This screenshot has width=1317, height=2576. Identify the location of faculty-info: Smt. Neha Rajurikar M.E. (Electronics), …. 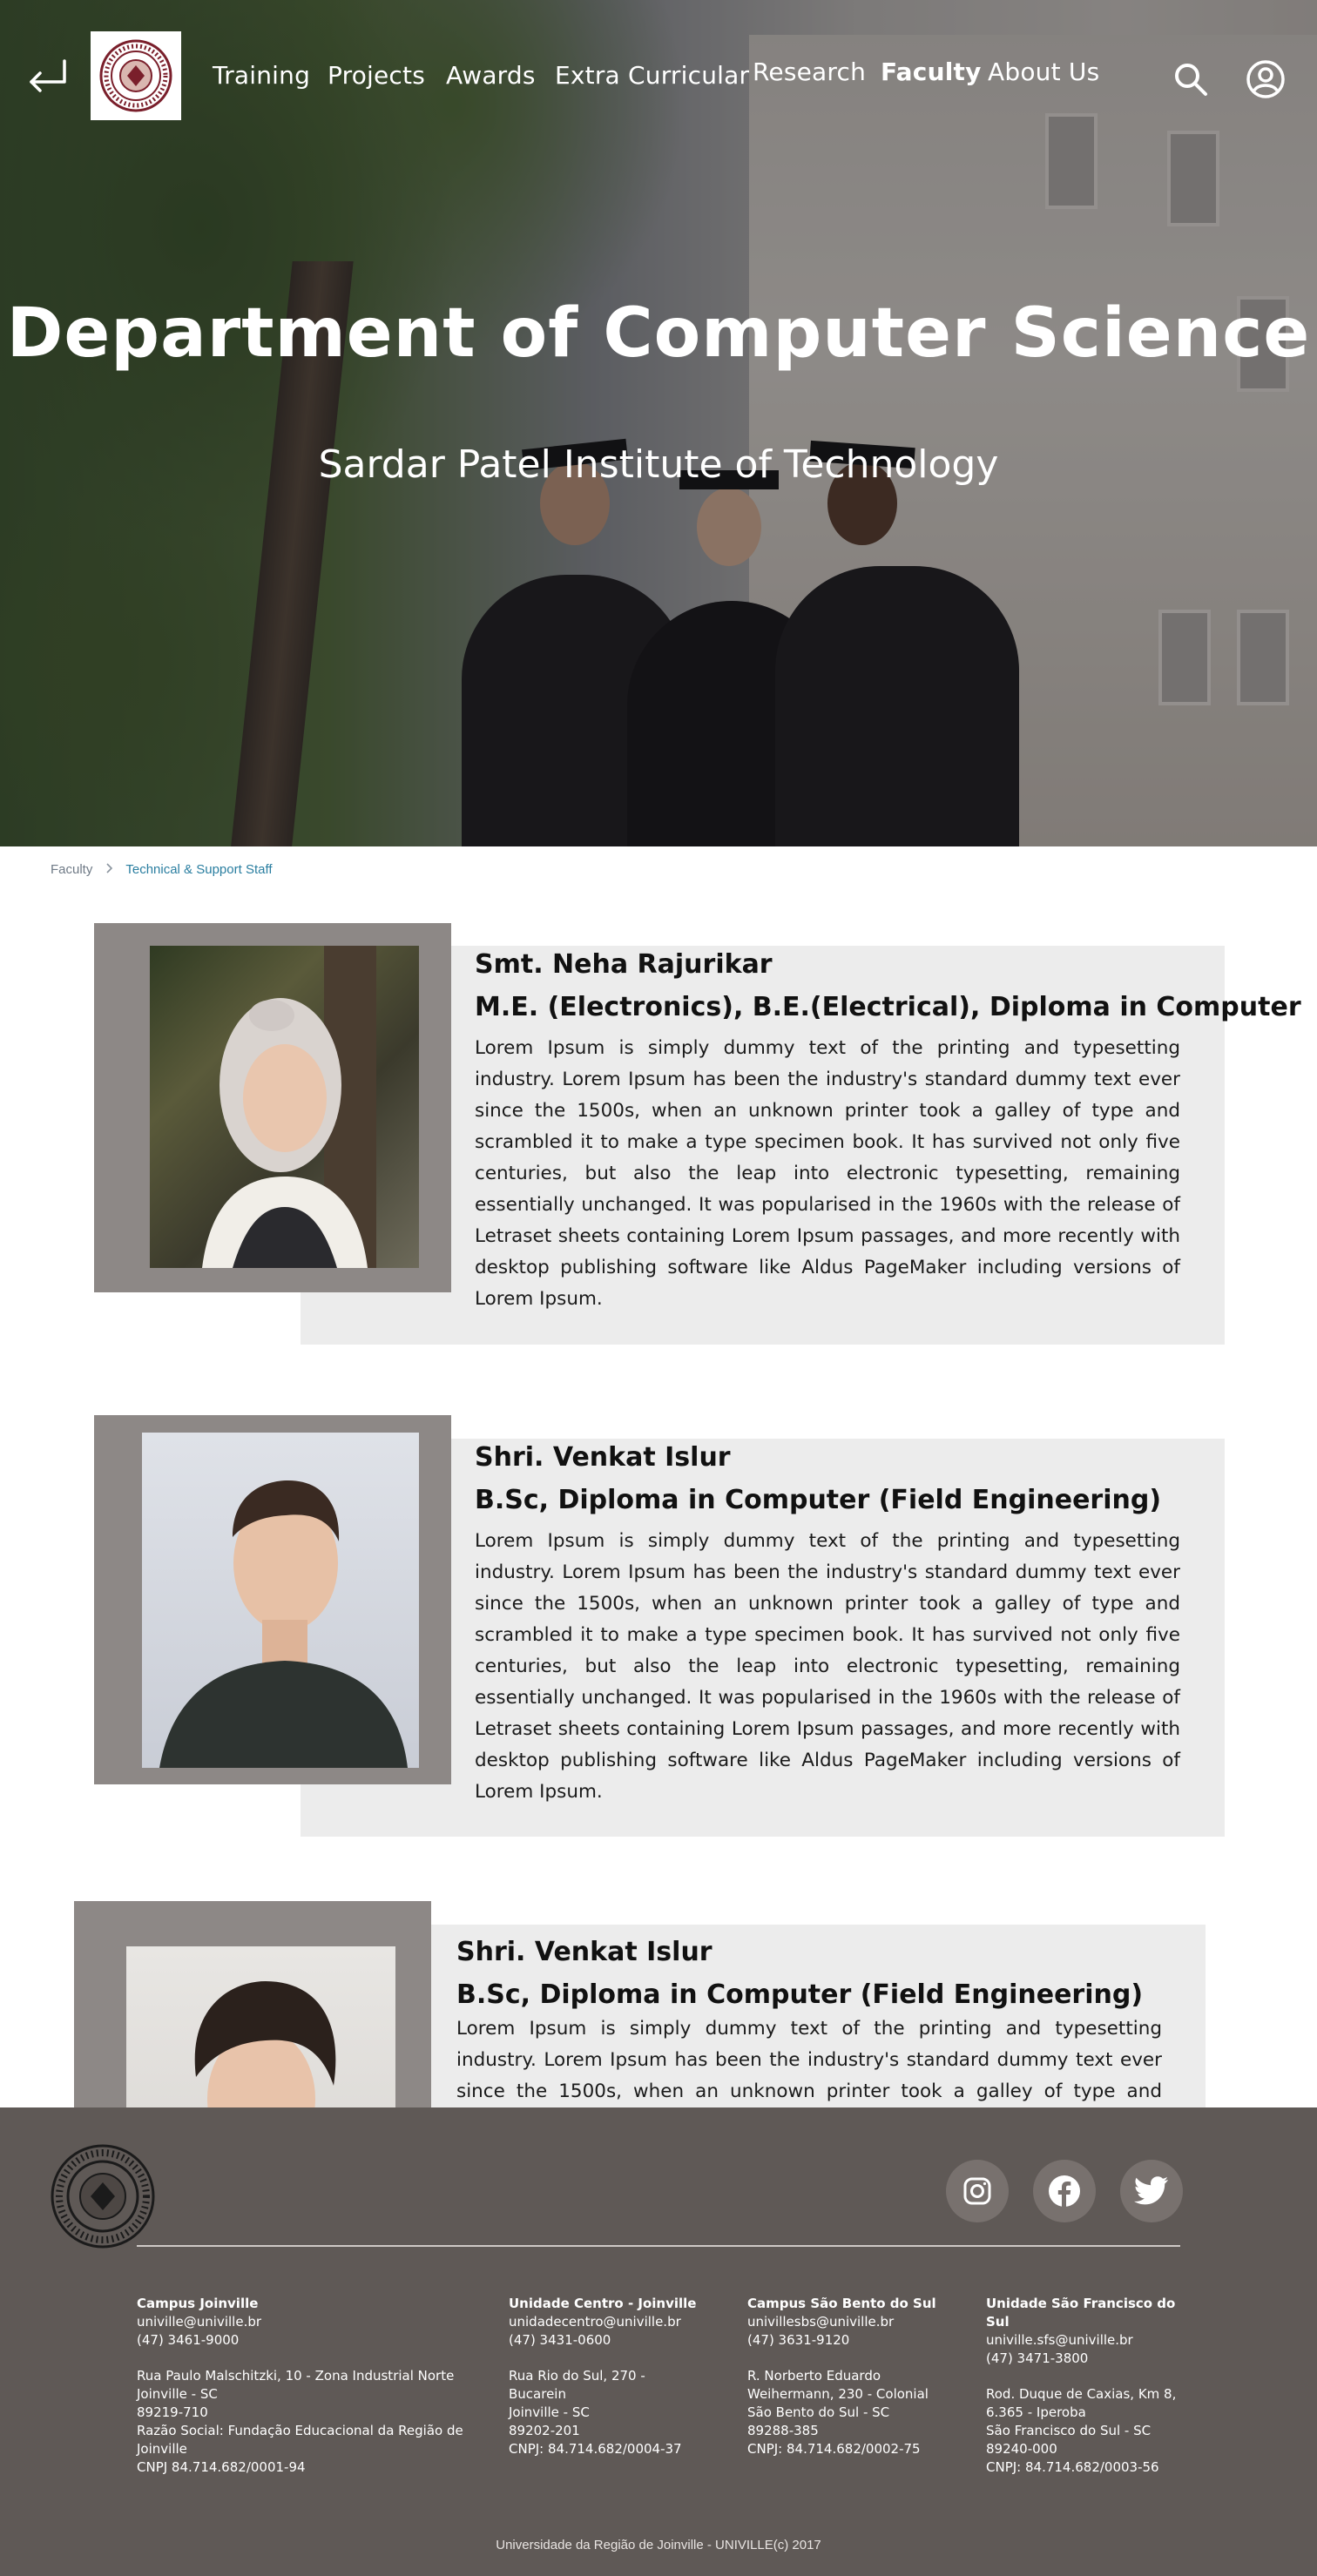
(888, 1132).